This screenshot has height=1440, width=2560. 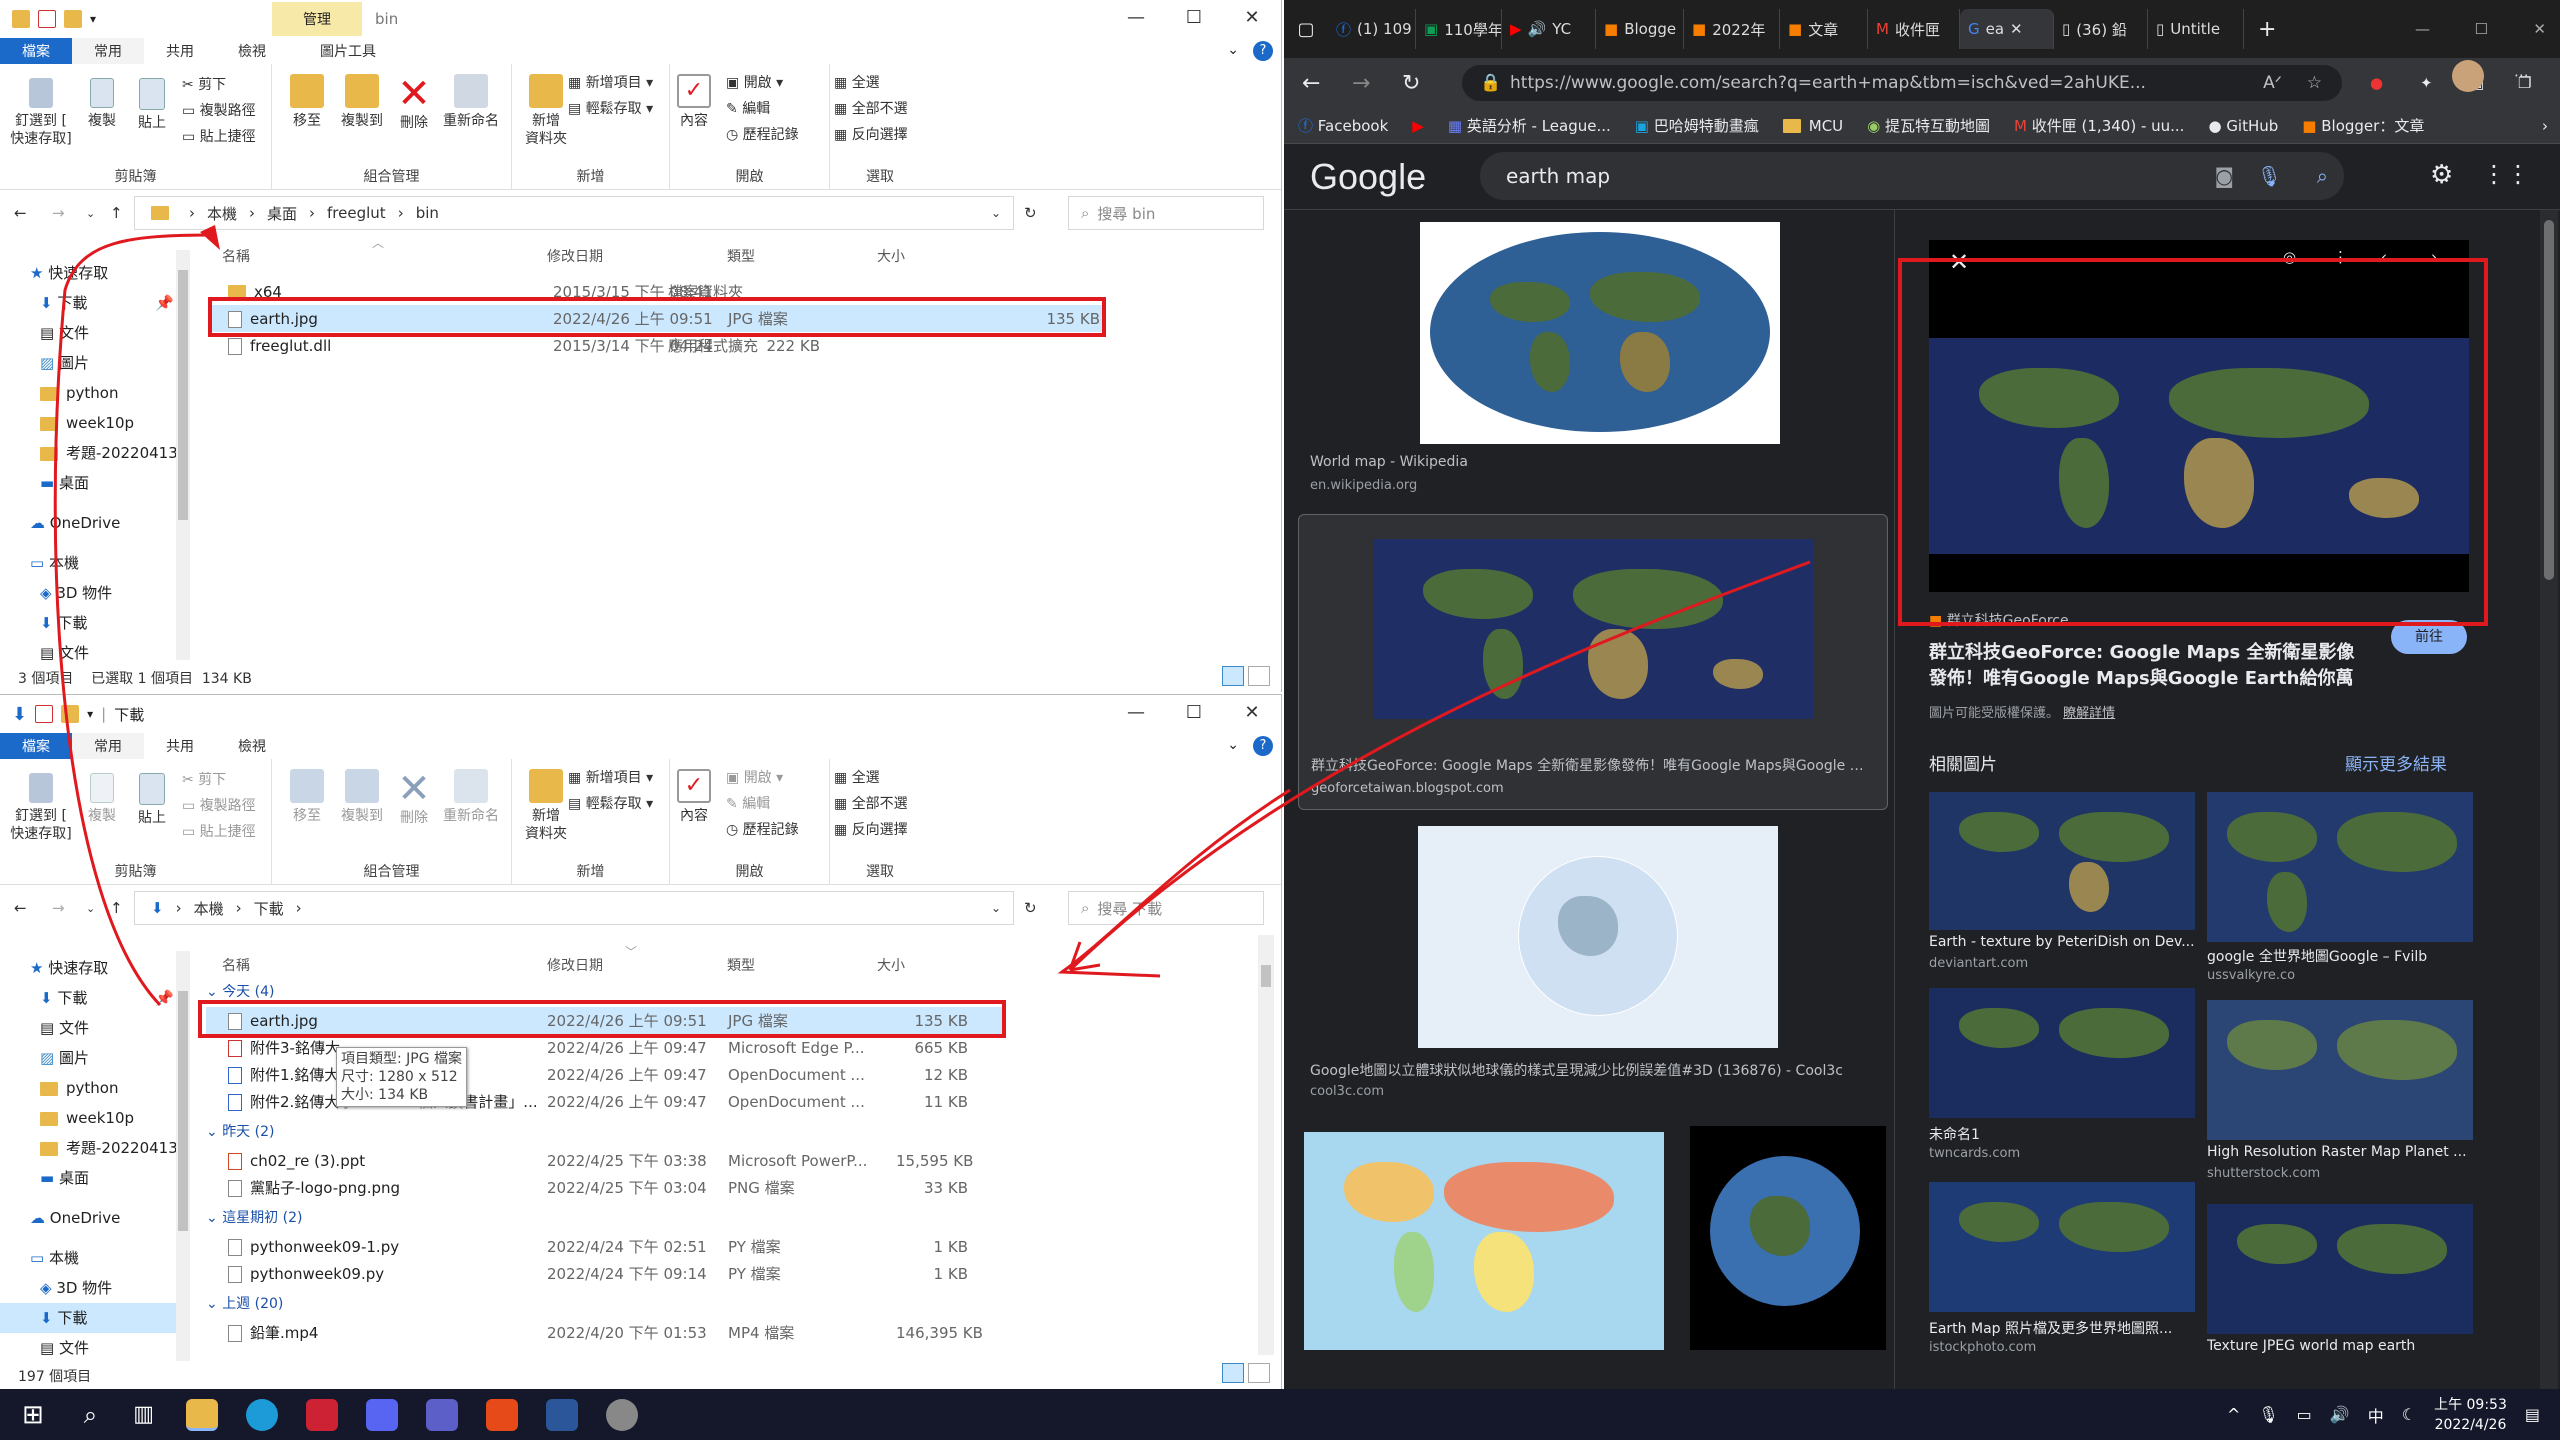 I want to click on edge-taskbar-icon, so click(x=262, y=1414).